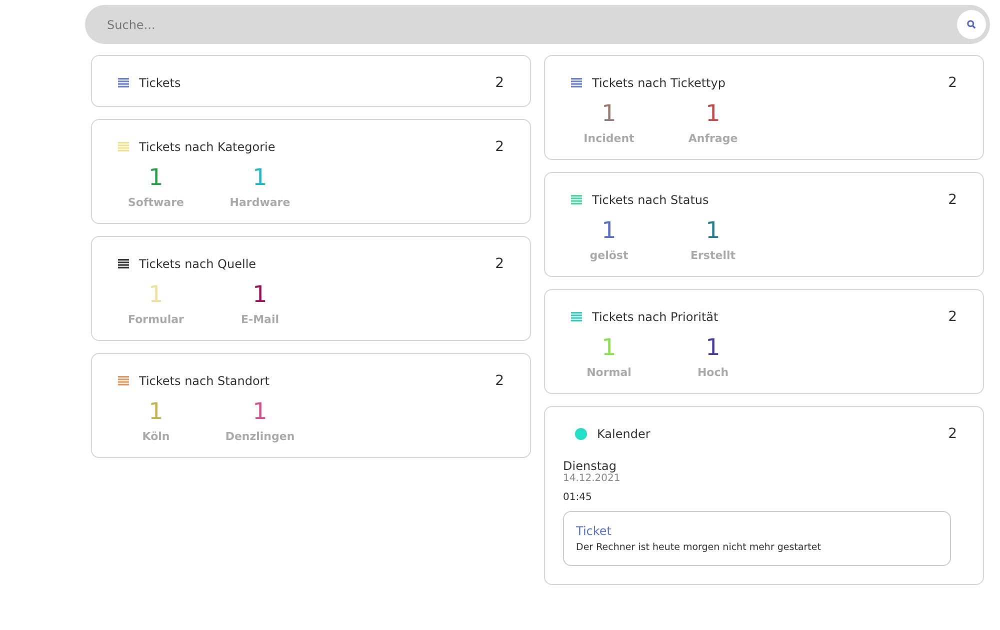 The width and height of the screenshot is (1000, 630). What do you see at coordinates (592, 478) in the screenshot?
I see `date-label: 14.12.2021` at bounding box center [592, 478].